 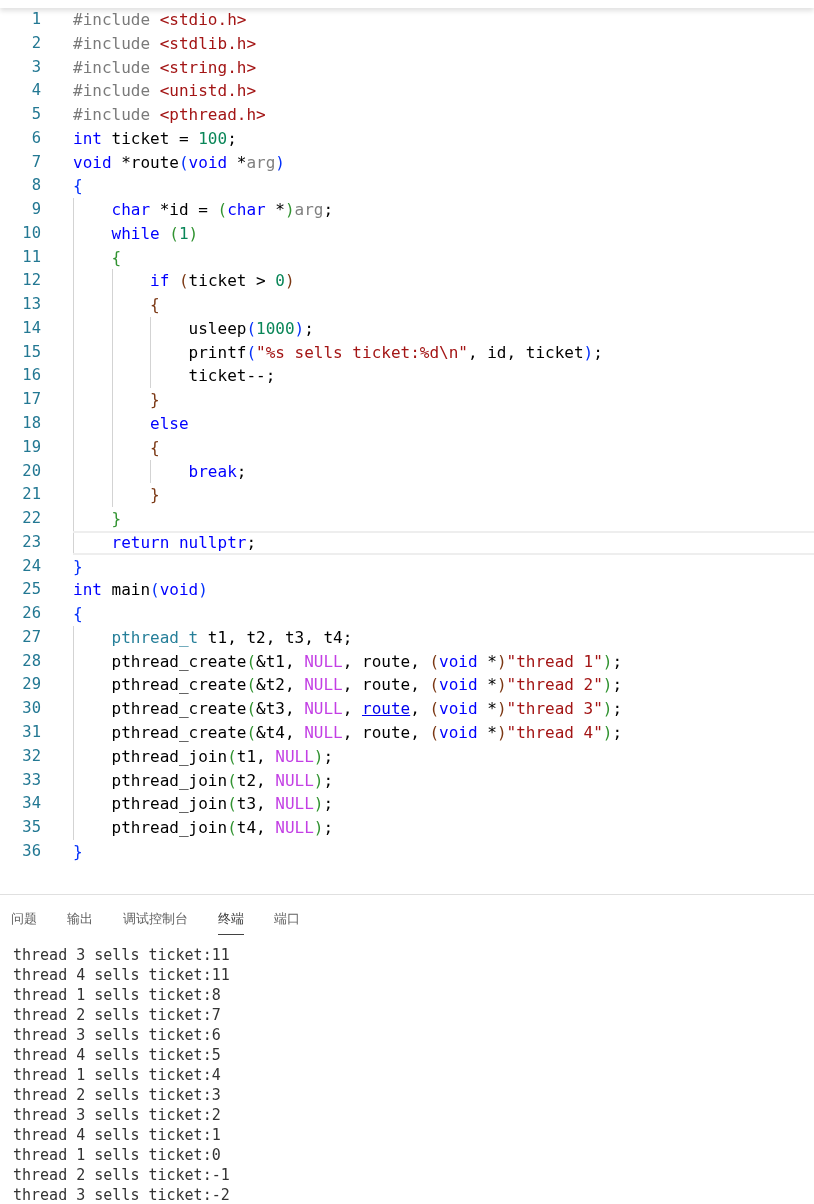 What do you see at coordinates (121, 954) in the screenshot?
I see `terminal-line: thread 3 sells ticket:11` at bounding box center [121, 954].